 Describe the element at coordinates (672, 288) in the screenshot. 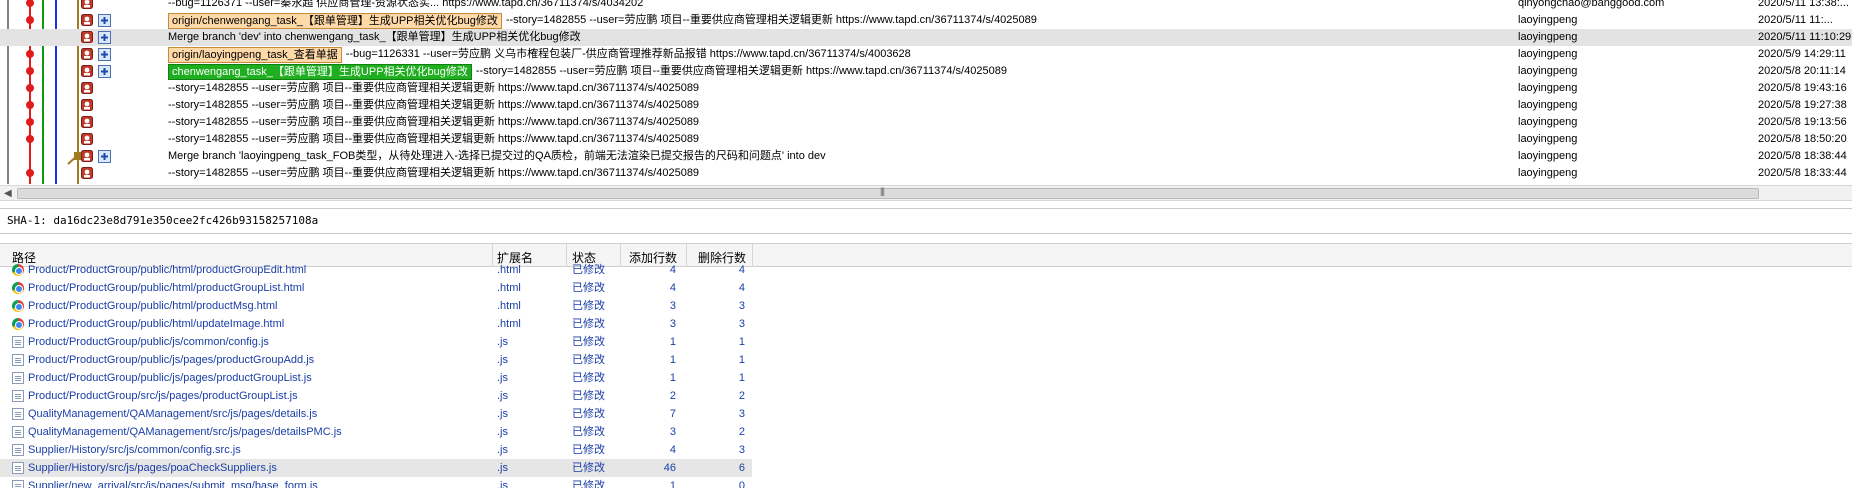

I see `lines-added: 4` at that location.